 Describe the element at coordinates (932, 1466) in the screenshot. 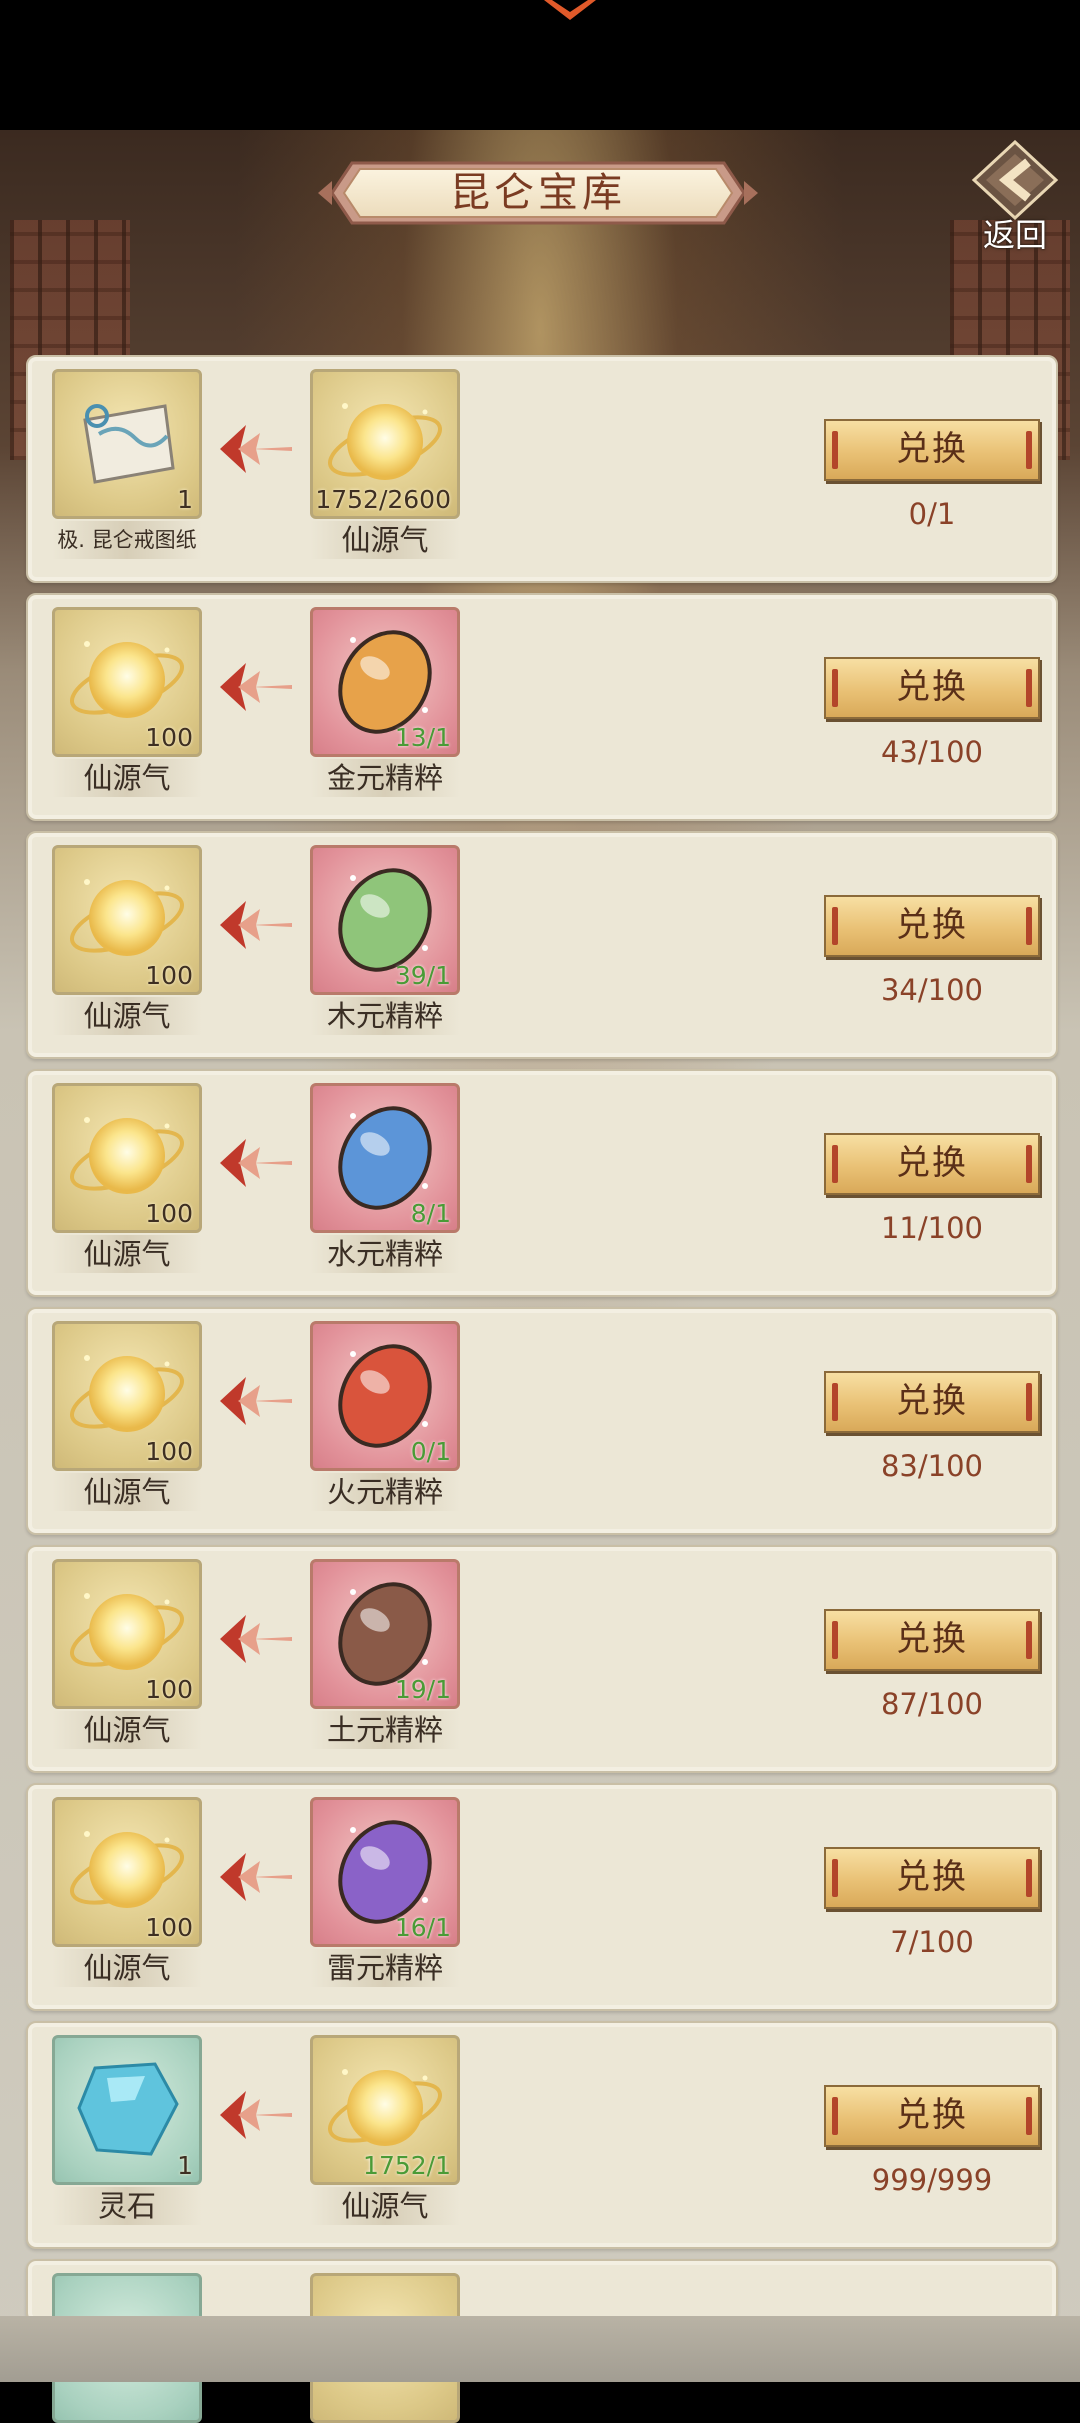

I see `exchange-limit: 83/100` at that location.